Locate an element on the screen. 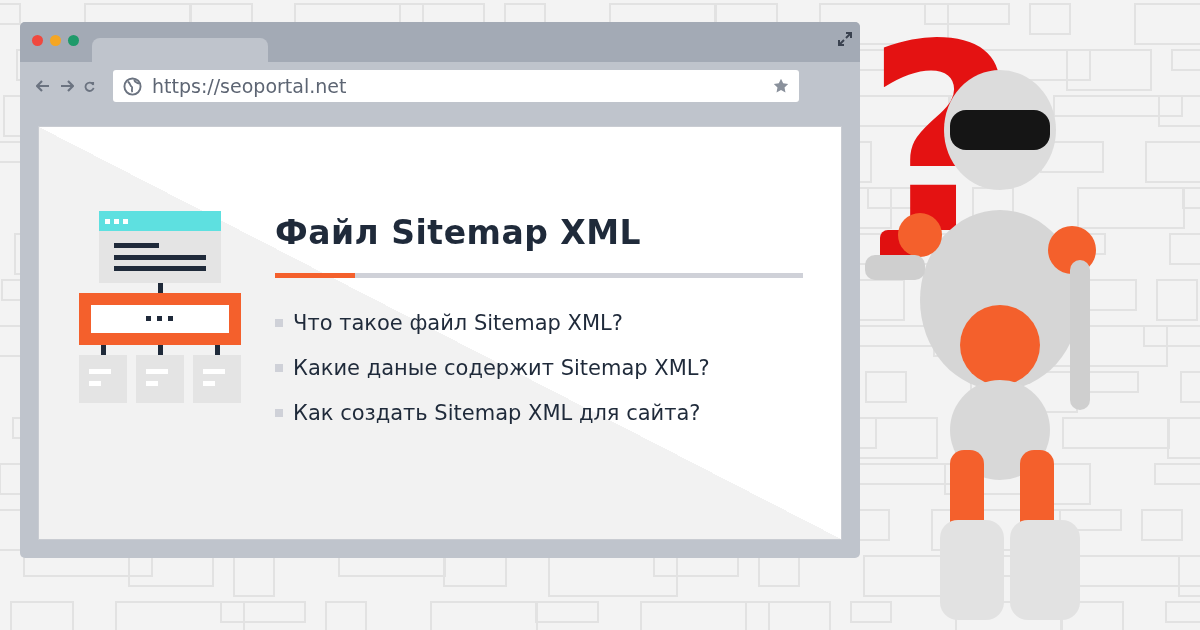 This screenshot has height=630, width=1200. expand-icon is located at coordinates (845, 39).